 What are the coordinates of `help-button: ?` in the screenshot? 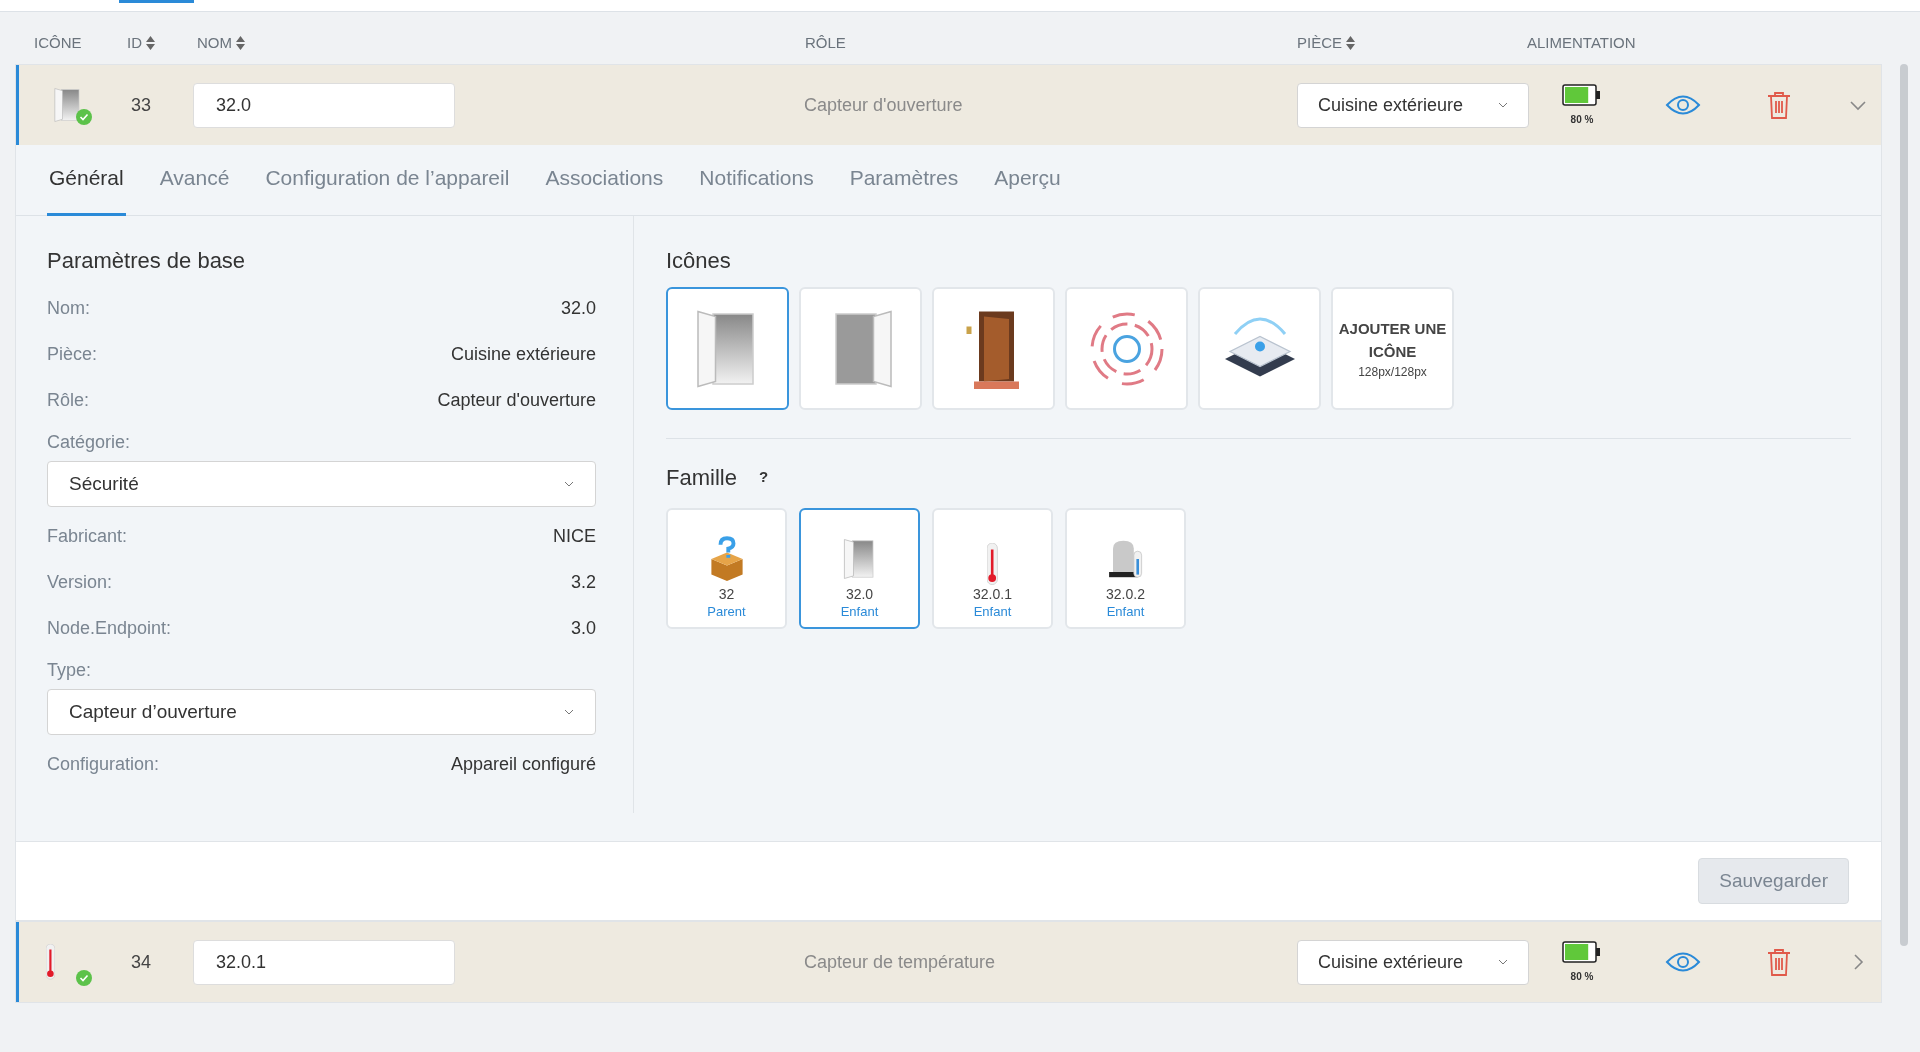 It's located at (763, 477).